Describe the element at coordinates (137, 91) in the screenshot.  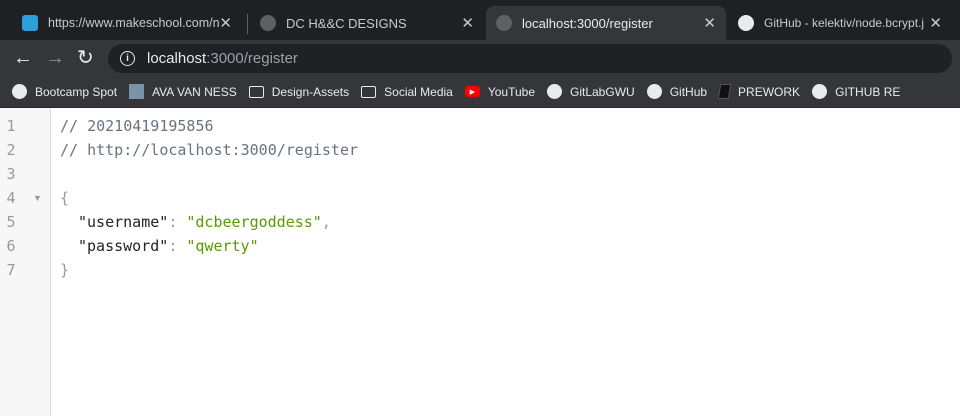
I see `image-icon` at that location.